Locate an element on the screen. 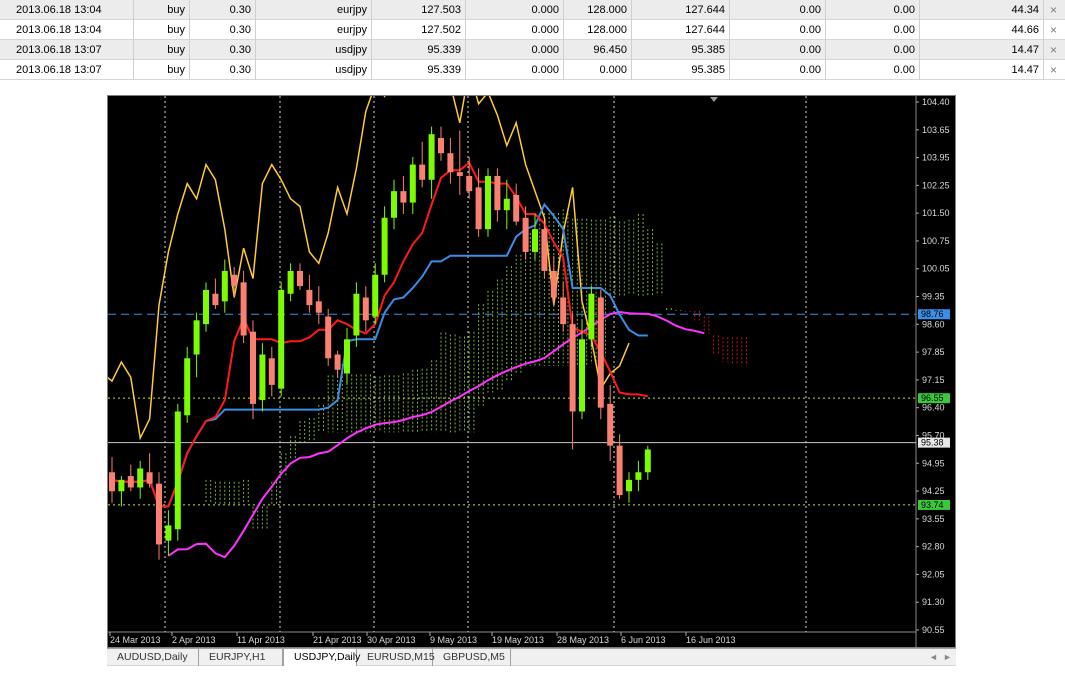  y-tick-label: 90.55 is located at coordinates (933, 630).